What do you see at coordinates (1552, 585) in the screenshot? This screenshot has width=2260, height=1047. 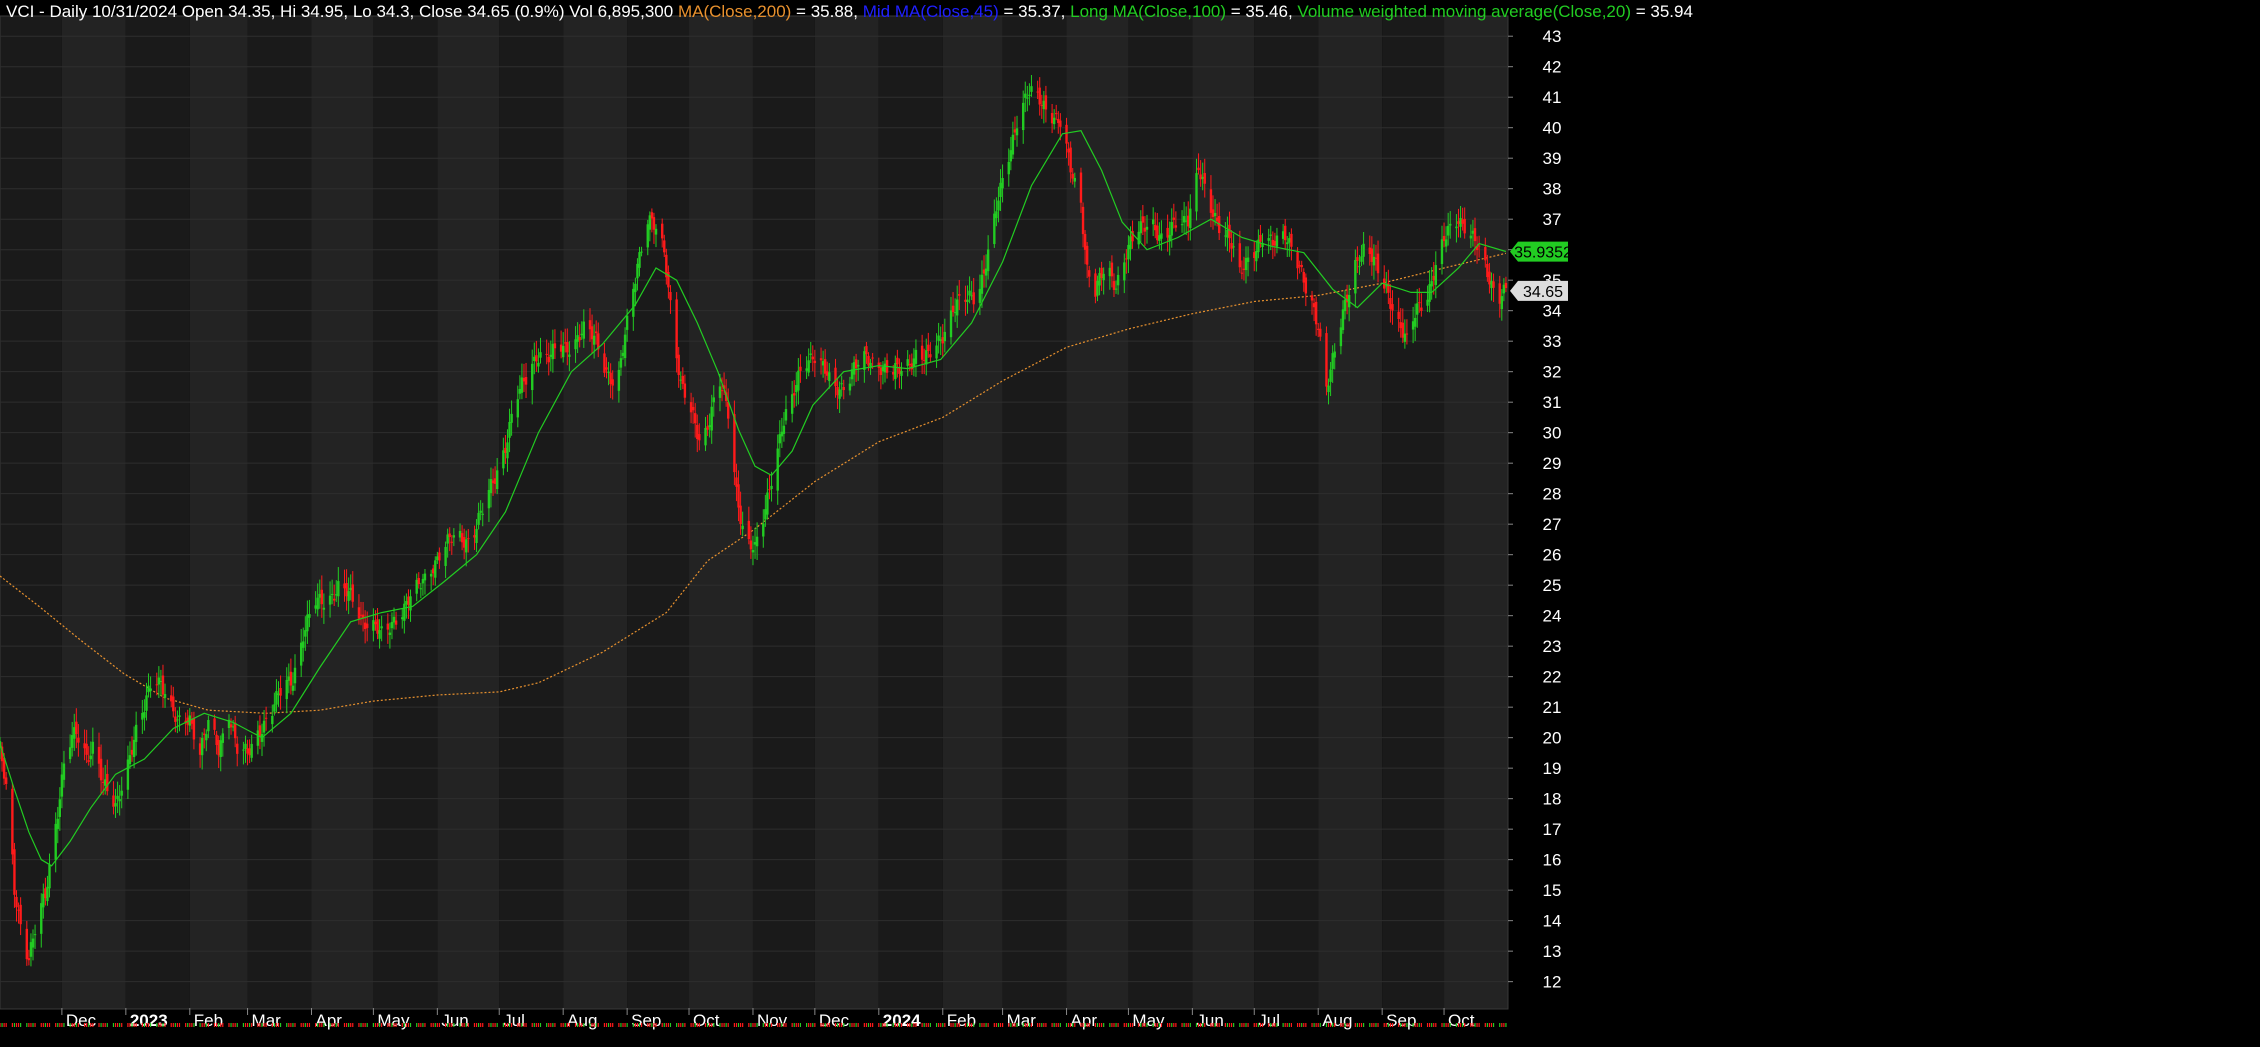 I see `y-tick-label: 25` at bounding box center [1552, 585].